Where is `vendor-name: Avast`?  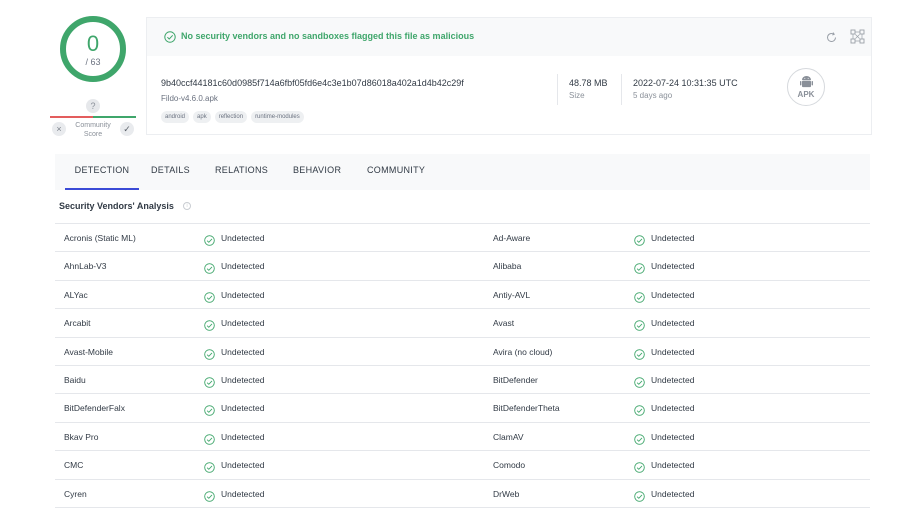
vendor-name: Avast is located at coordinates (504, 323).